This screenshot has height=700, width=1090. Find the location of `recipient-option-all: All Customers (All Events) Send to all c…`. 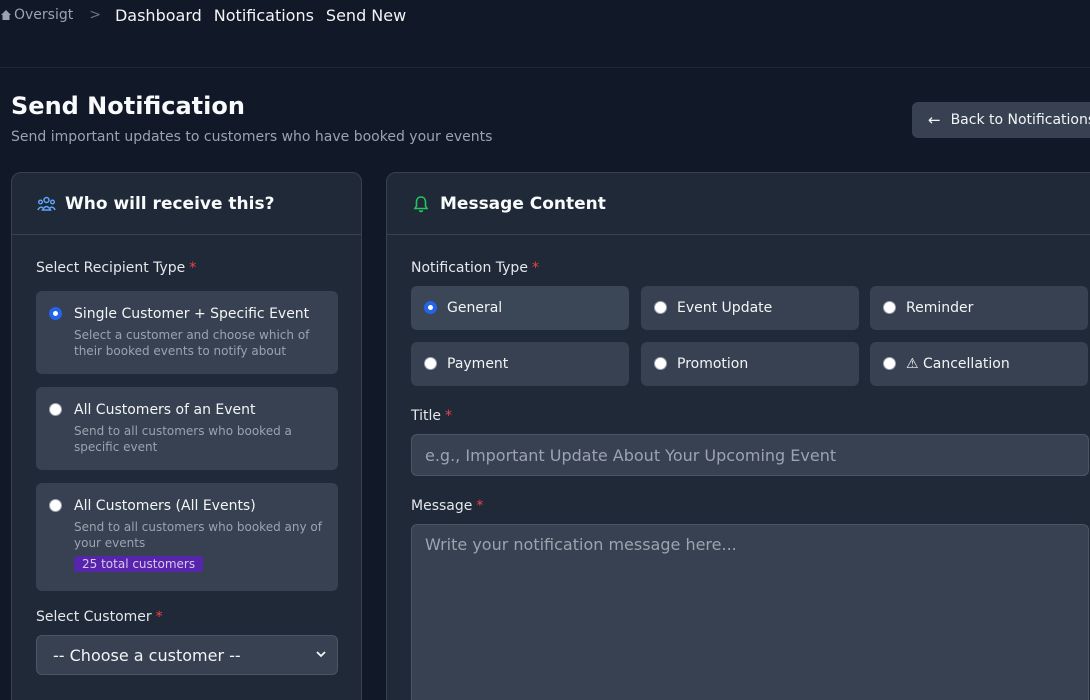

recipient-option-all: All Customers (All Events) Send to all c… is located at coordinates (187, 537).